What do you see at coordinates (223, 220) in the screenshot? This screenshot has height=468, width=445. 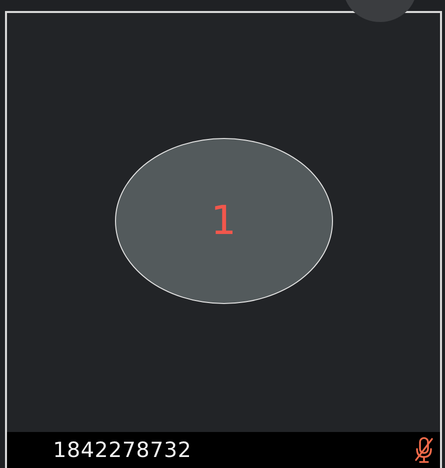 I see `participant-number: 1` at bounding box center [223, 220].